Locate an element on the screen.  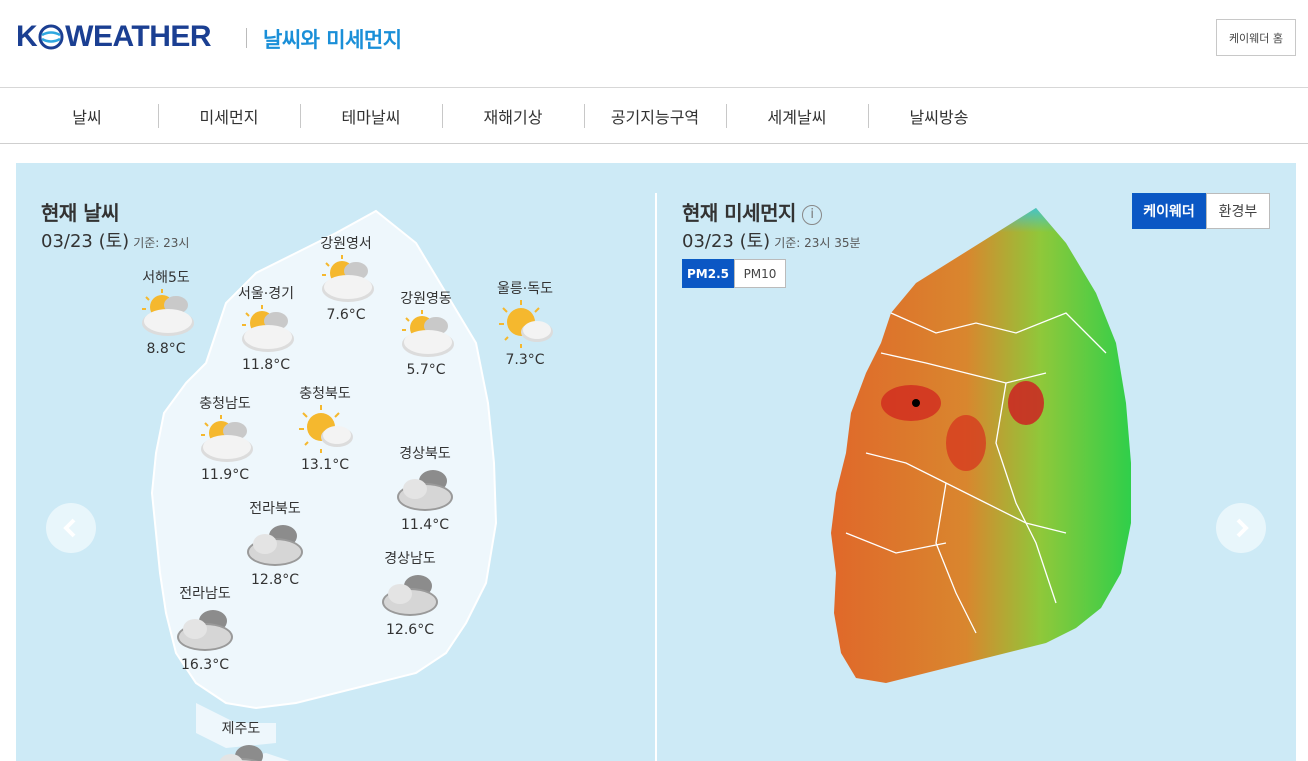
station-temp: 8.8°C is located at coordinates (166, 349).